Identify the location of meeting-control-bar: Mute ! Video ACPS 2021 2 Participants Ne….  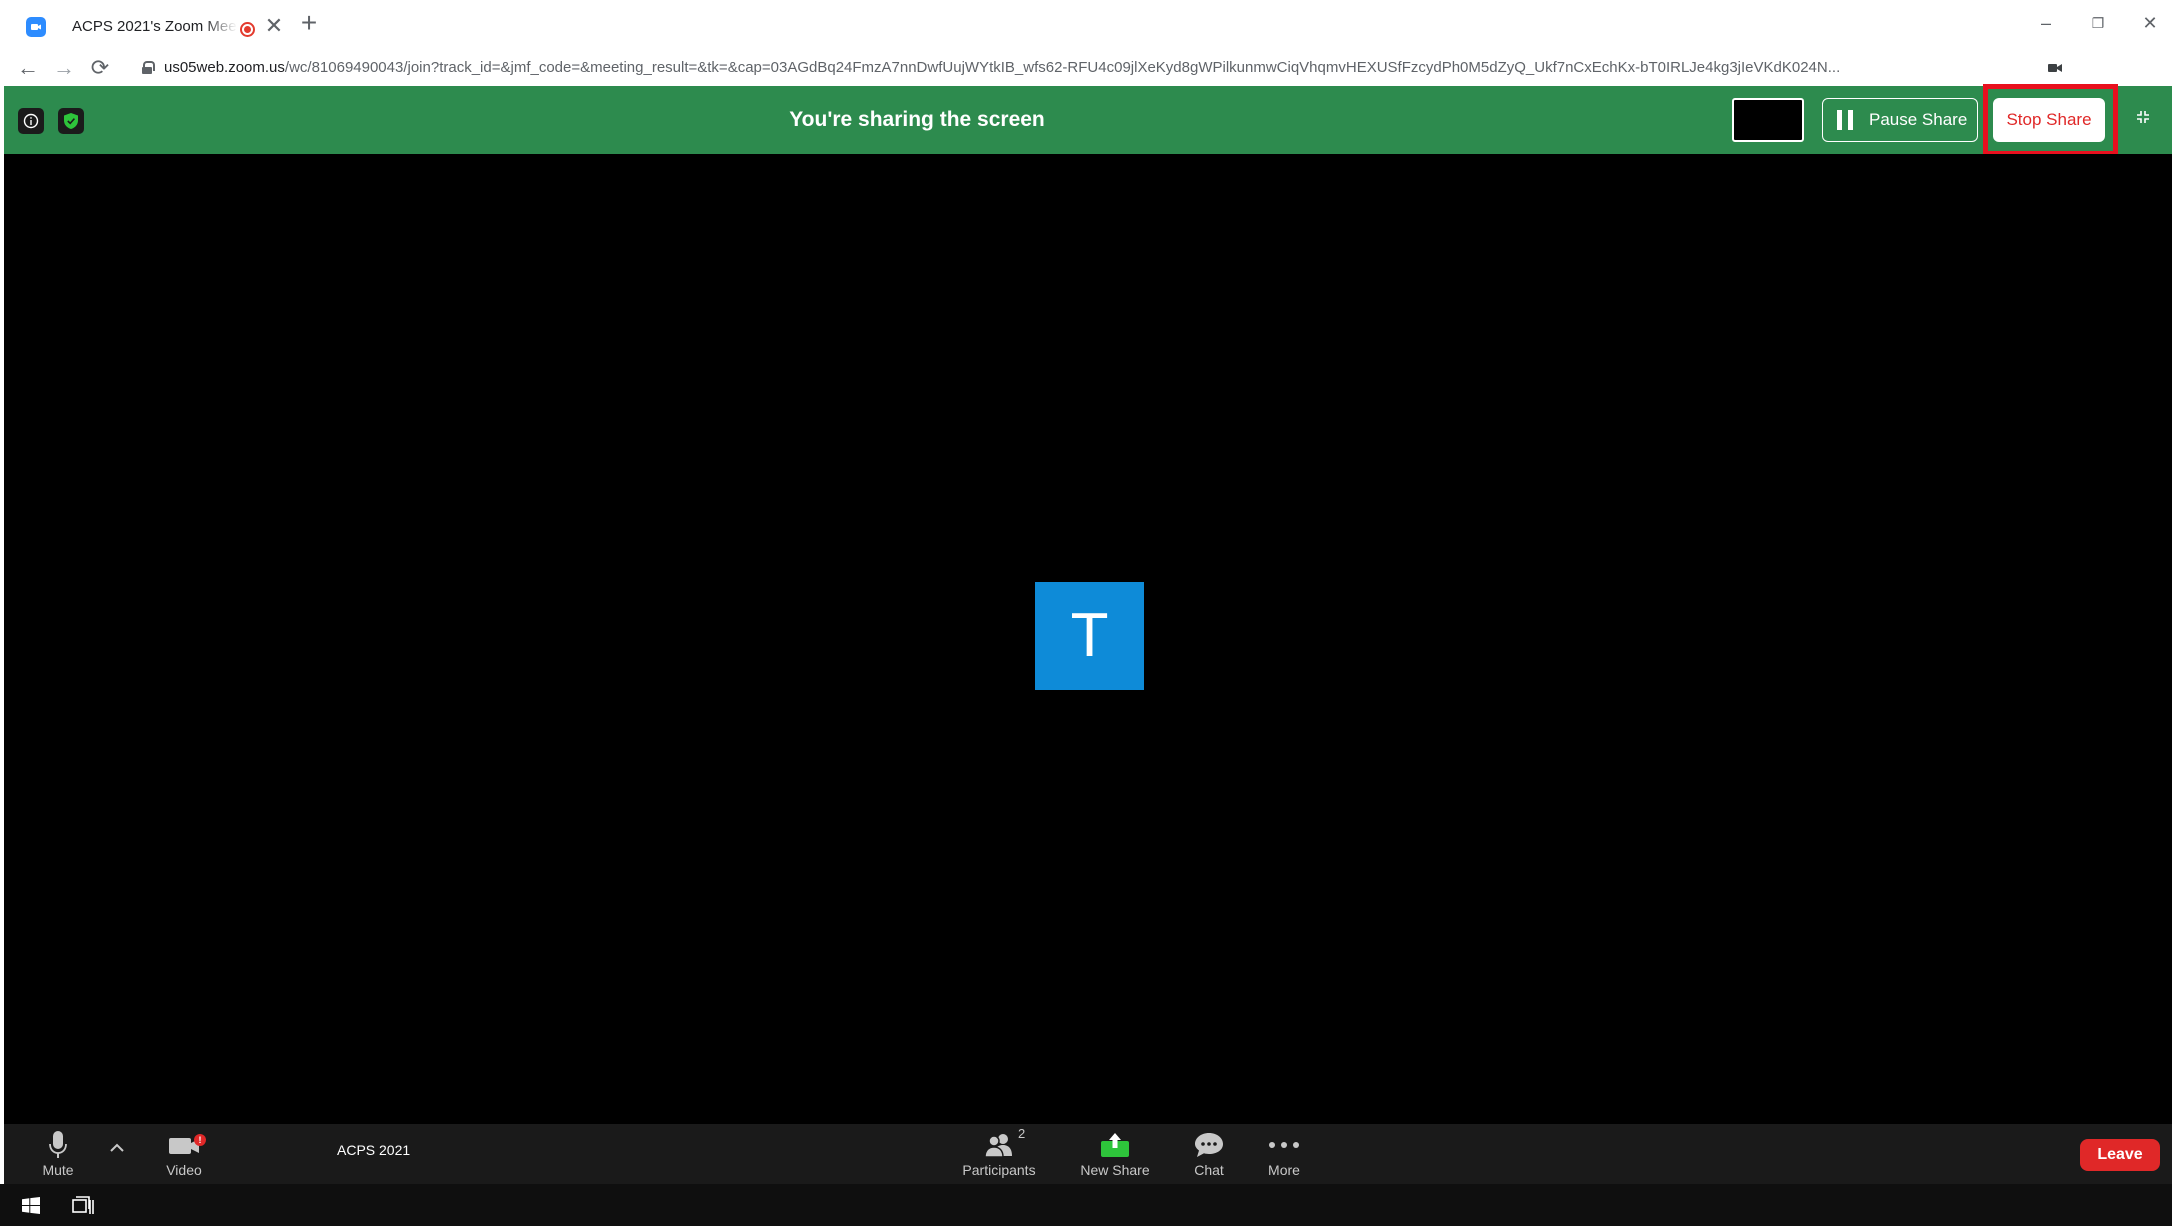
(1088, 1154).